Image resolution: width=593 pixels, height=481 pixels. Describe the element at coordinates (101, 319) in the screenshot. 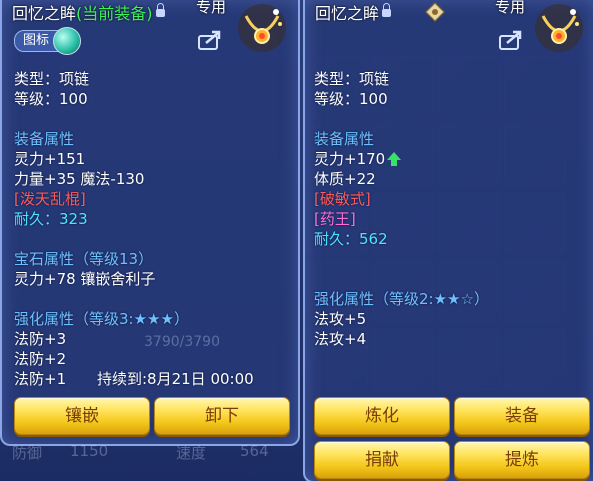

I see `enhance-attr-header: 强化属性（等级3:★★★）` at that location.